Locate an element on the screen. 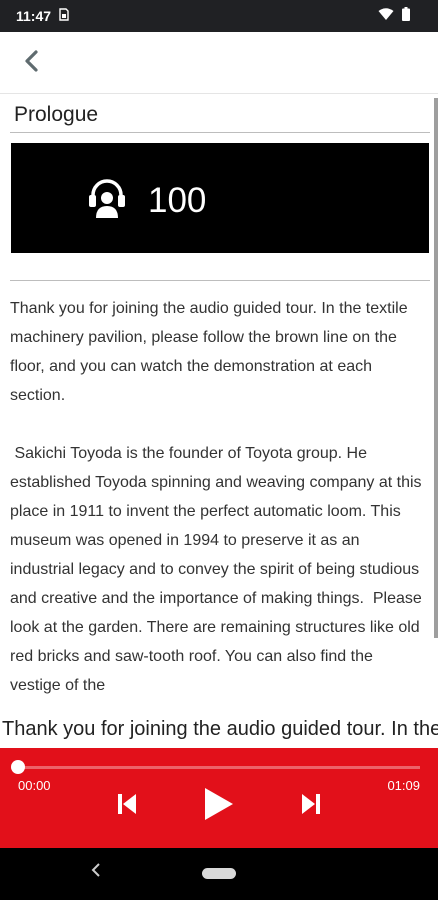 This screenshot has width=438, height=900. nav-home-pill is located at coordinates (219, 873).